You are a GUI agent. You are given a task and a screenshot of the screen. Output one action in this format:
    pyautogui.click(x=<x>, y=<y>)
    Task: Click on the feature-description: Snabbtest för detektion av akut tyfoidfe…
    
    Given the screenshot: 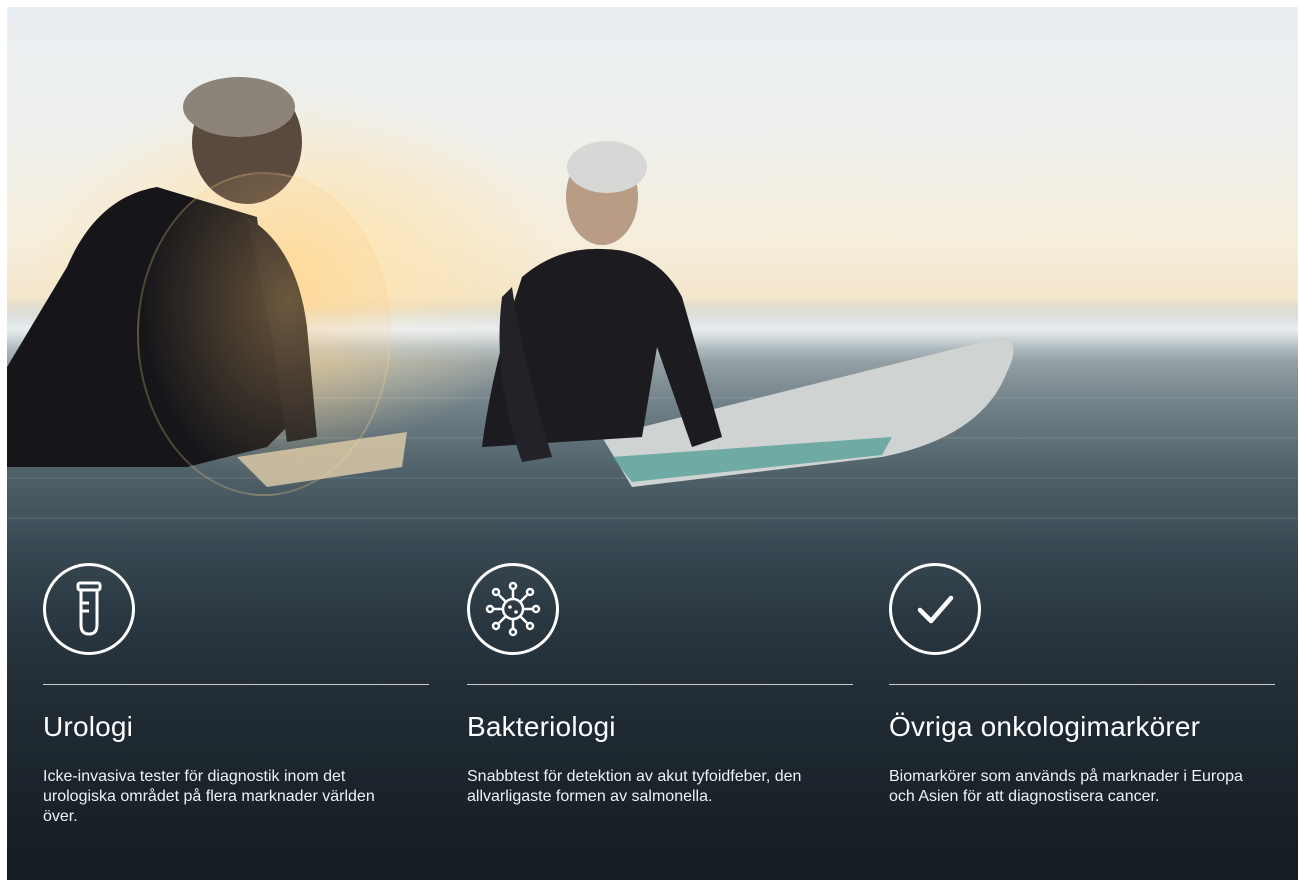 What is the action you would take?
    pyautogui.click(x=634, y=786)
    